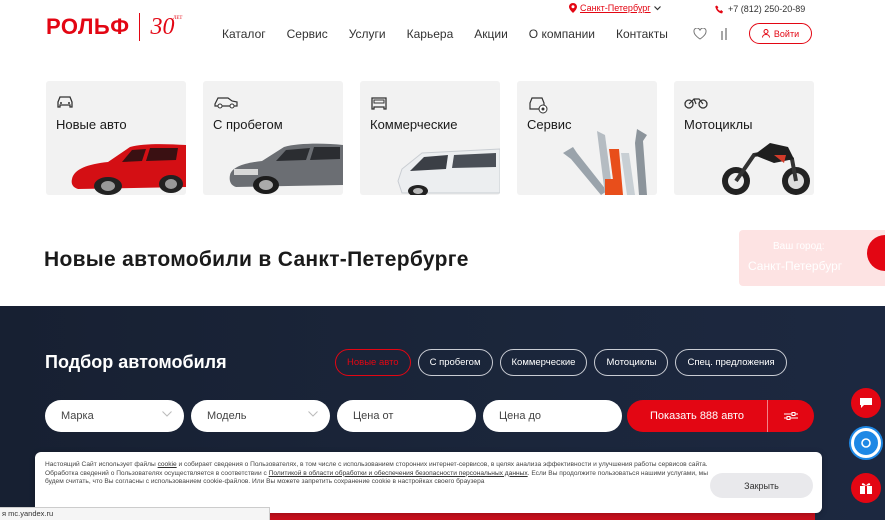 This screenshot has width=885, height=520. I want to click on show-results-button: Показать 888 авто, so click(720, 416).